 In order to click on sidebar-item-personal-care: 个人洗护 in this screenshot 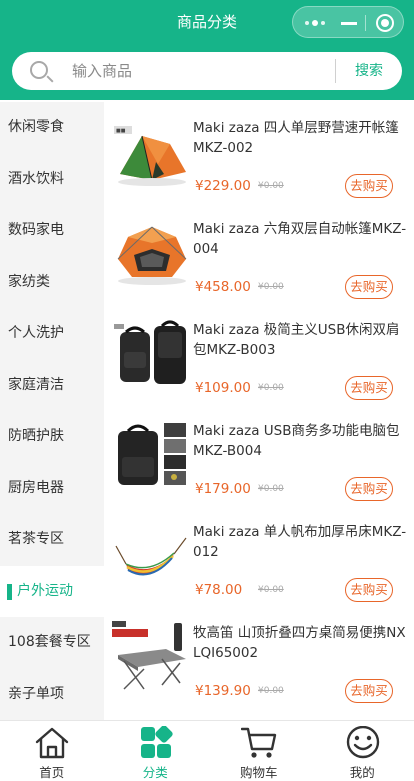, I will do `click(52, 334)`.